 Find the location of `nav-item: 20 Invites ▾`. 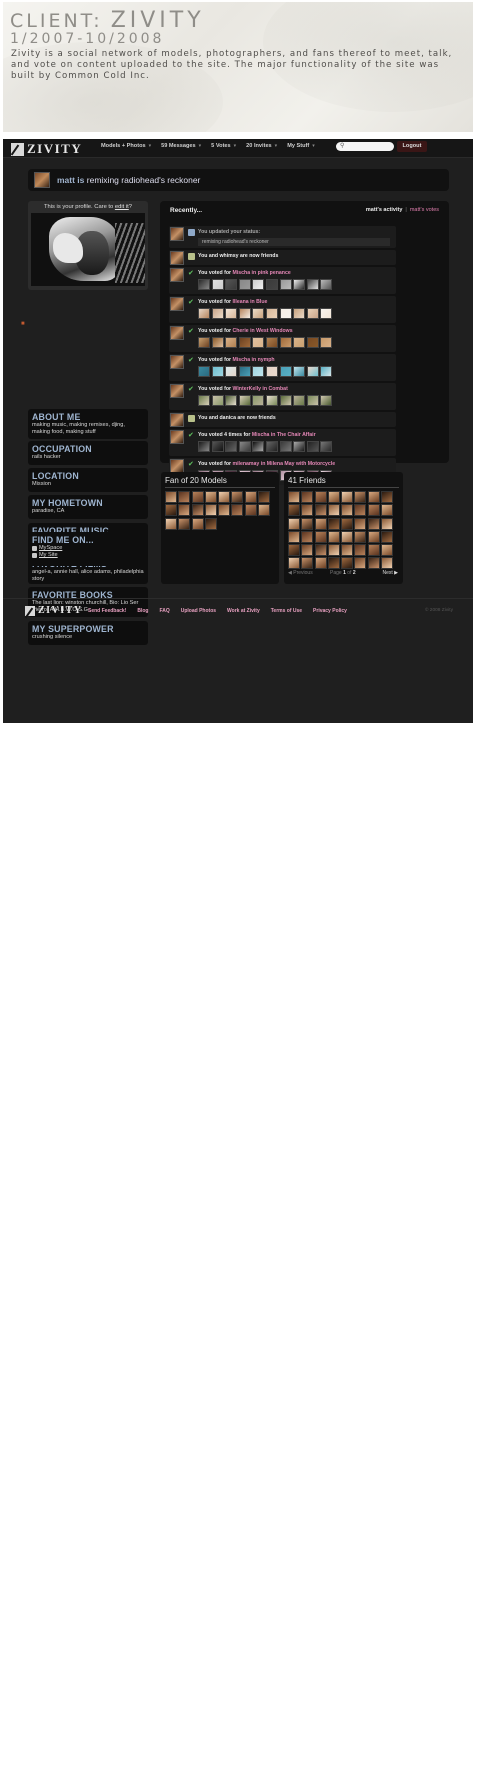

nav-item: 20 Invites ▾ is located at coordinates (261, 146).